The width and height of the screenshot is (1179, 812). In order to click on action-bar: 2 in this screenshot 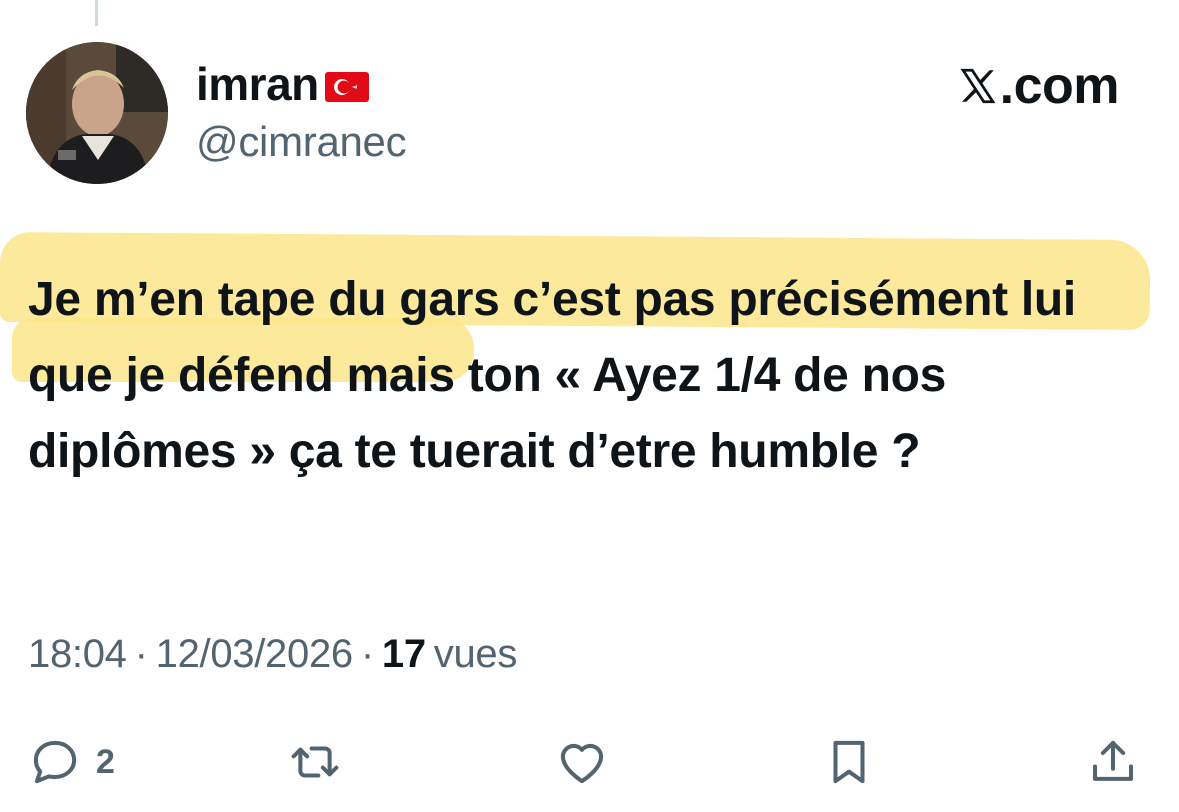, I will do `click(589, 765)`.